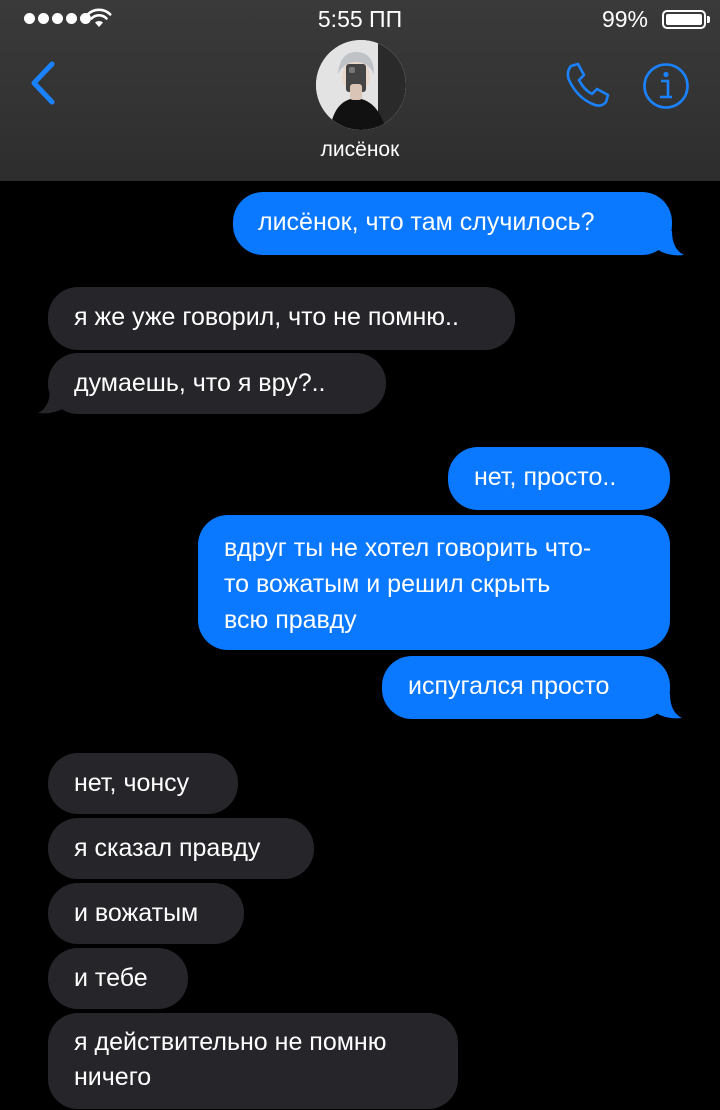  Describe the element at coordinates (266, 317) in the screenshot. I see `message-text: я же уже говорил, что не помню..` at that location.